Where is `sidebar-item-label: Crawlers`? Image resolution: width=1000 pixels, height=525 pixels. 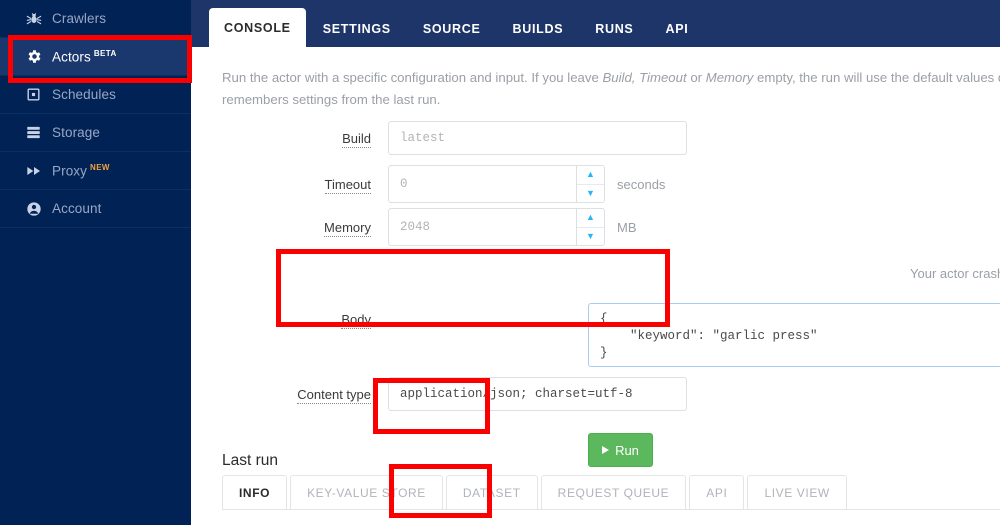 sidebar-item-label: Crawlers is located at coordinates (79, 18).